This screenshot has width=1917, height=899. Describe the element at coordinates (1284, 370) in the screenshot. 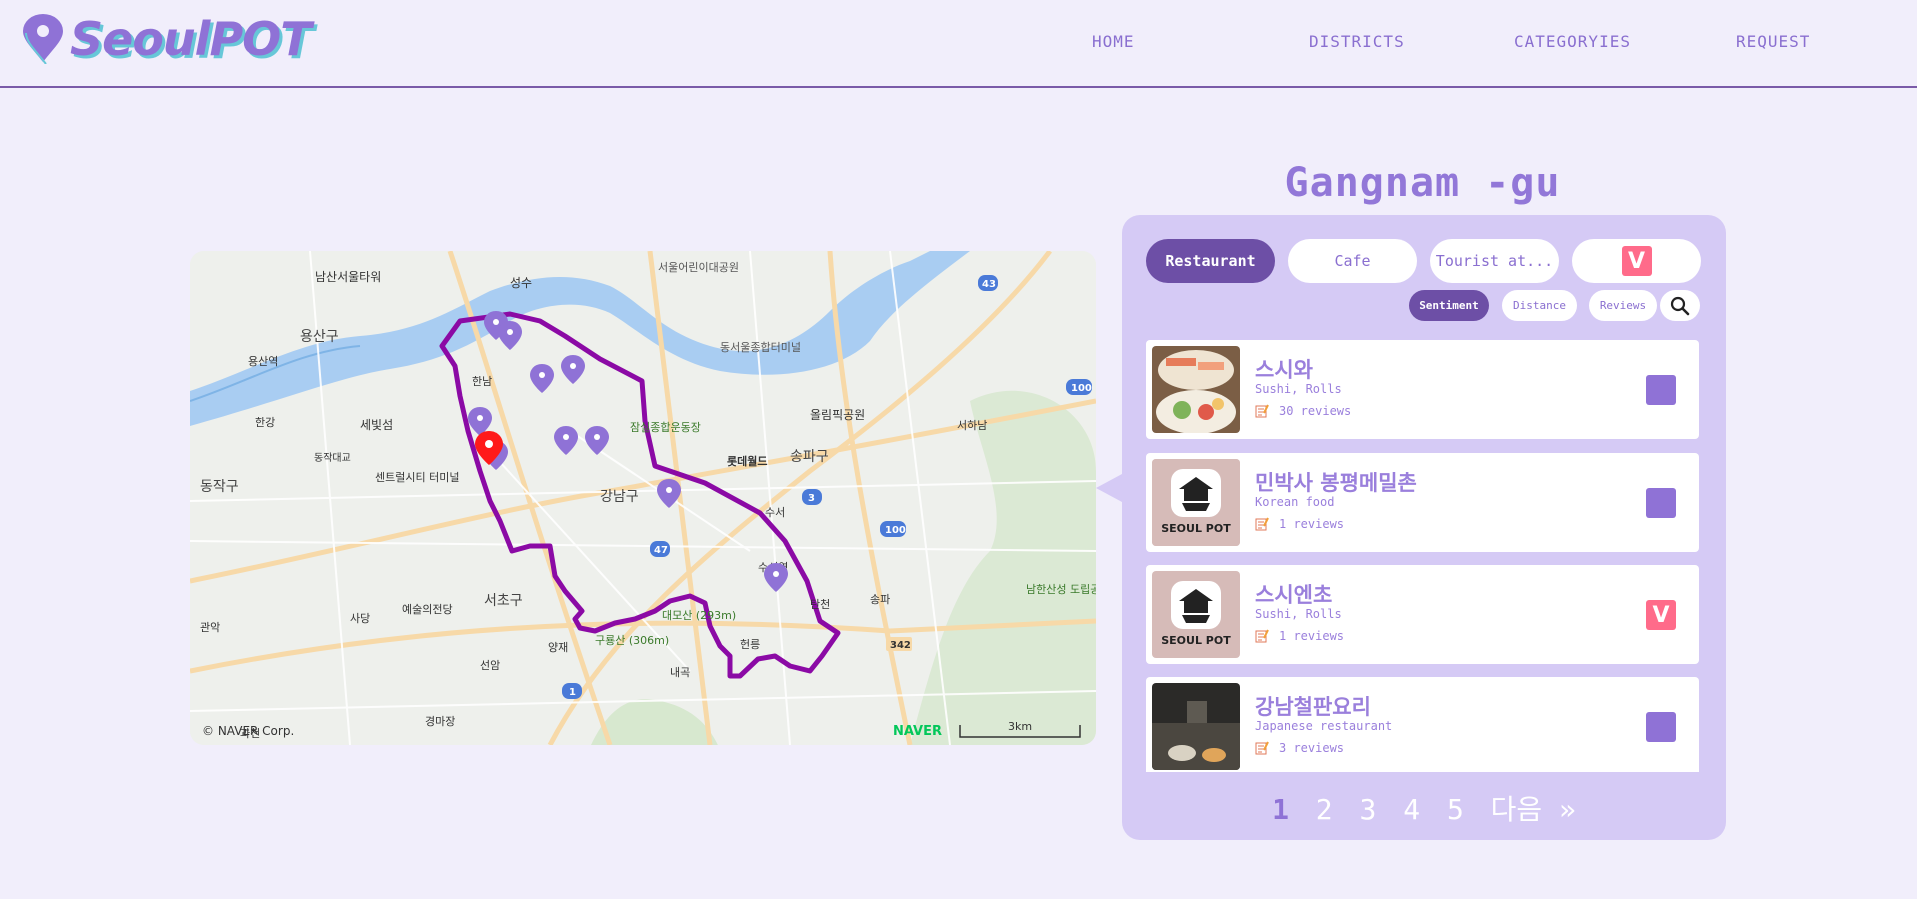

I see `place-name: 스시와` at that location.